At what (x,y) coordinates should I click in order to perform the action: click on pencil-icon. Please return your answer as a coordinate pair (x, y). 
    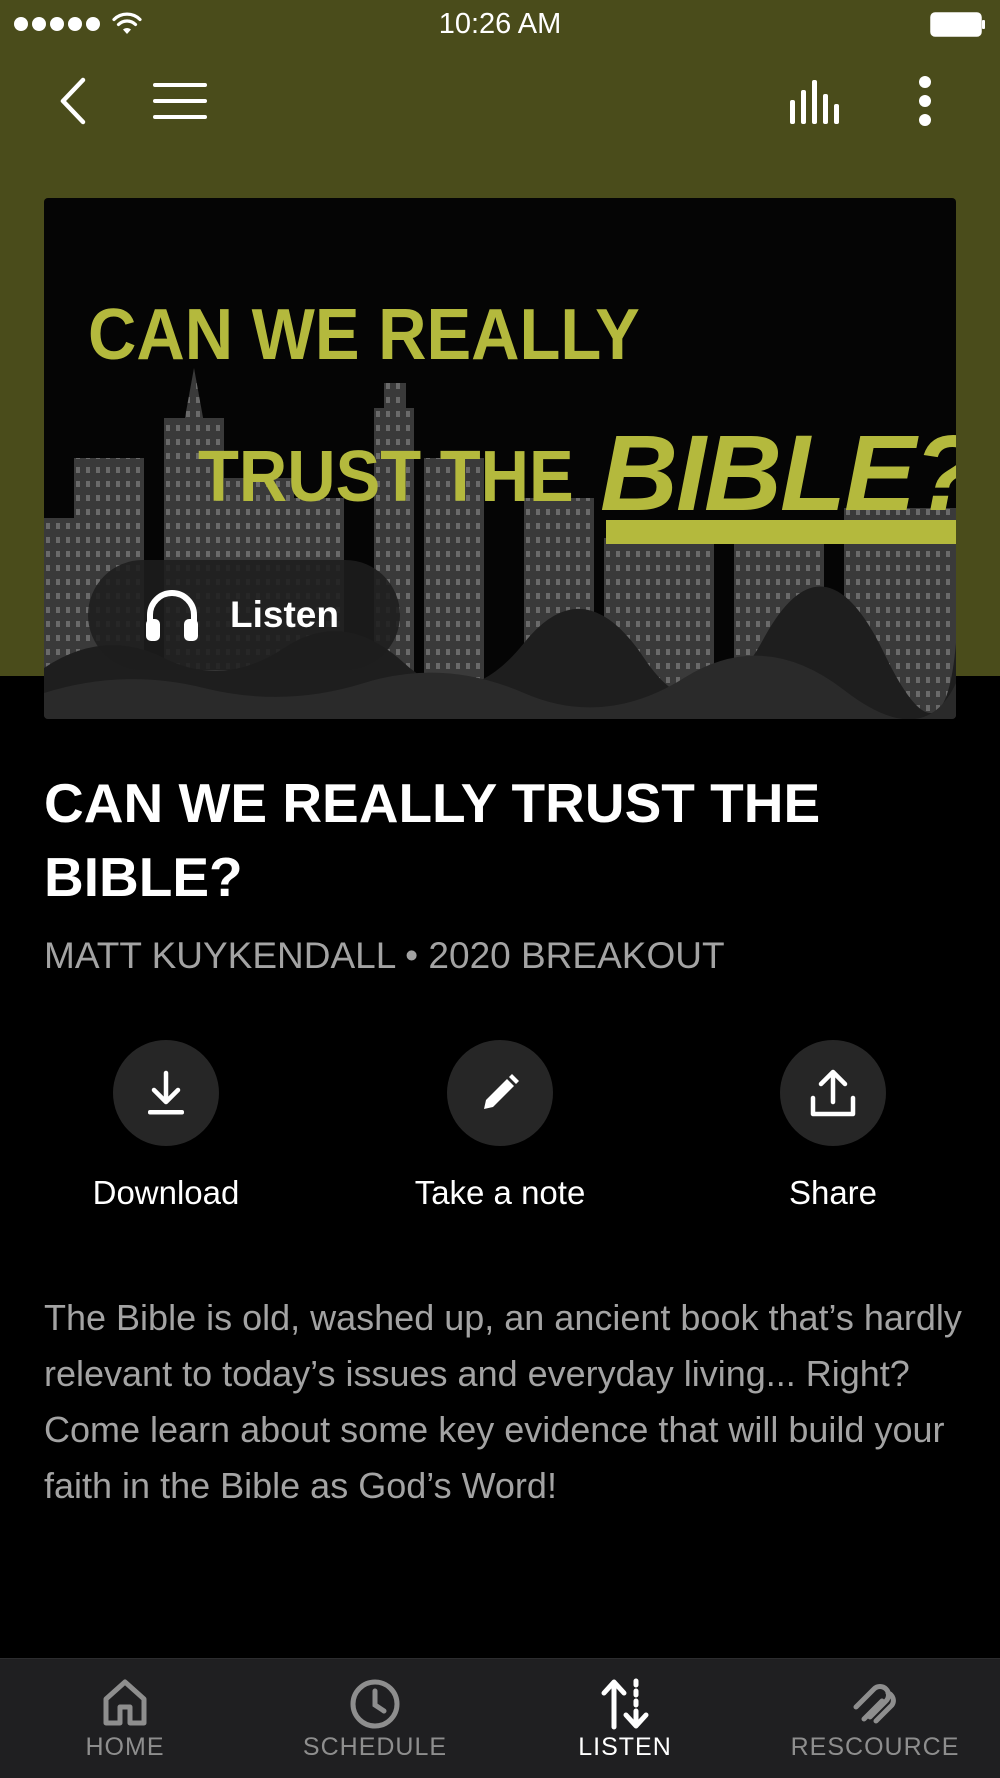
    Looking at the image, I should click on (501, 1091).